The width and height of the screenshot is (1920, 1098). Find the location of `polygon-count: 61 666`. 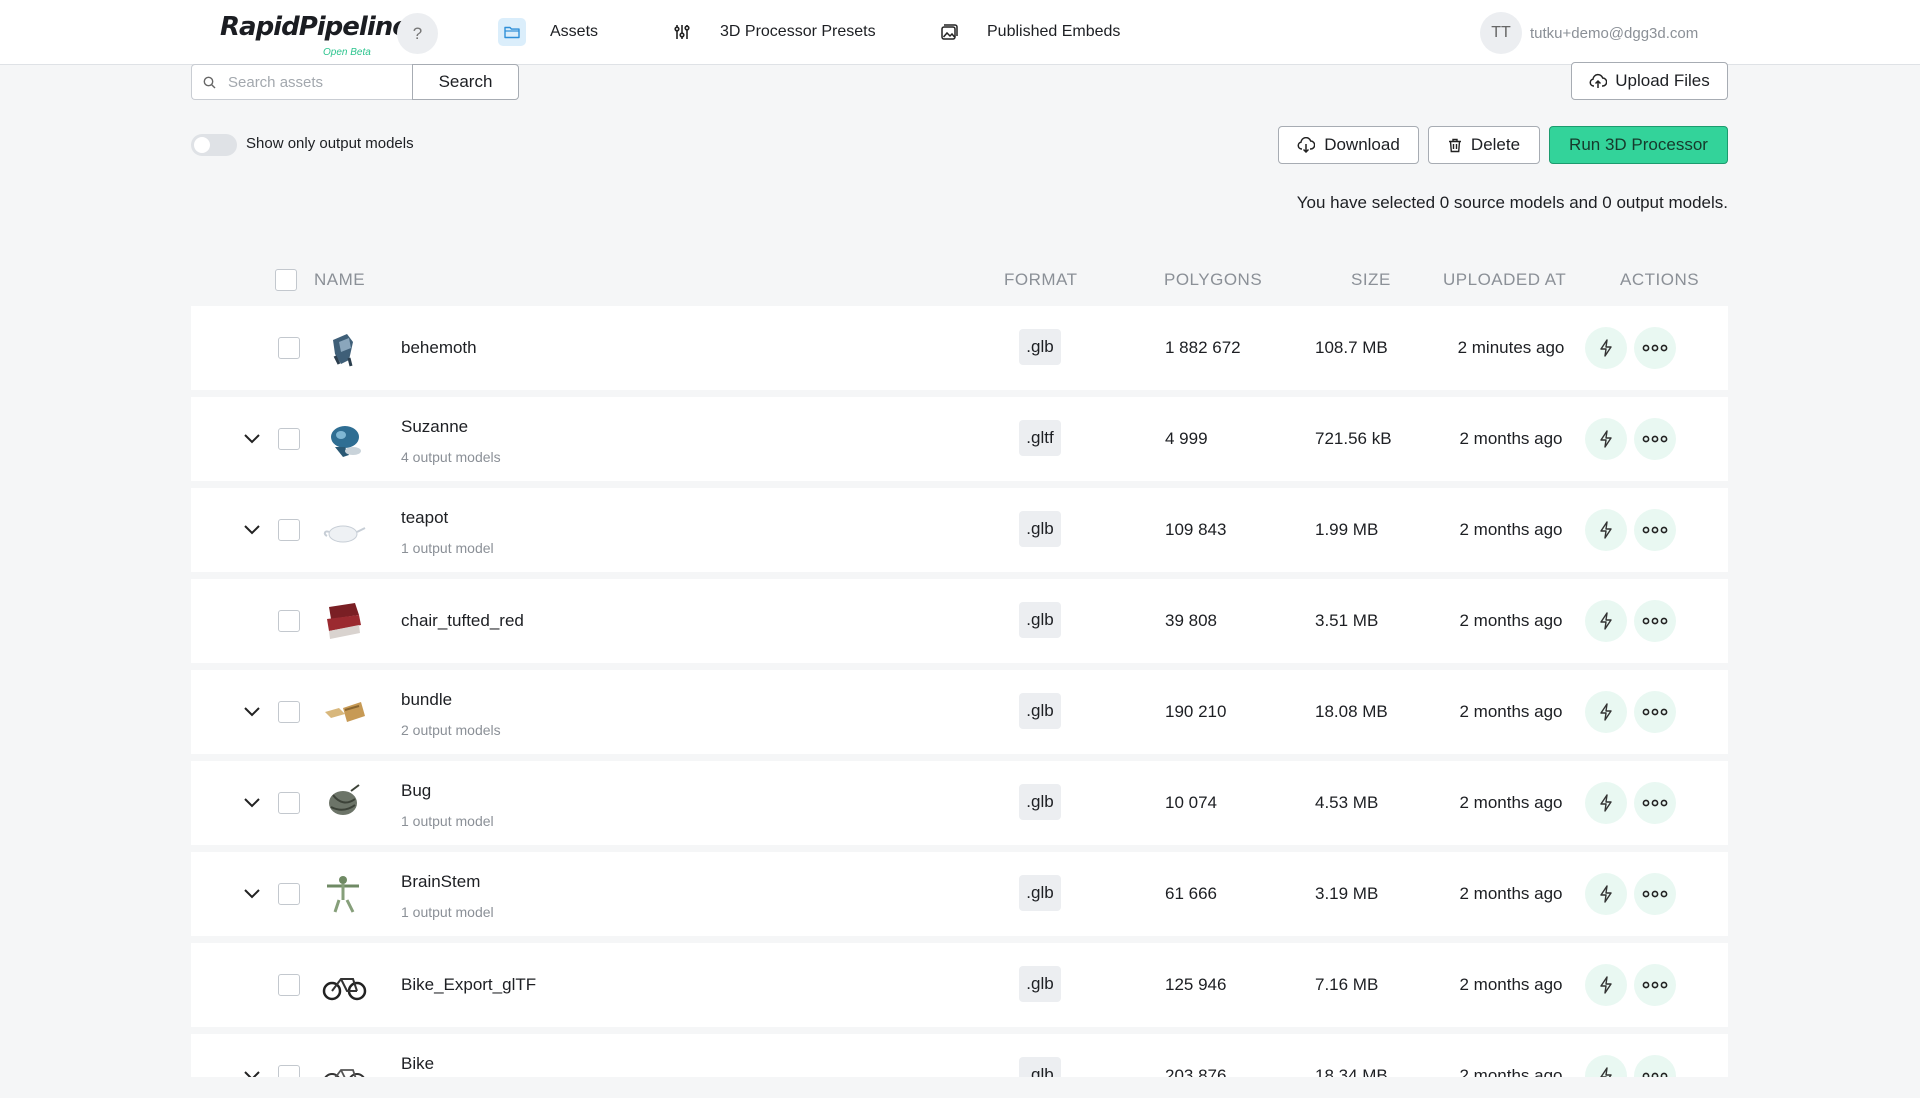

polygon-count: 61 666 is located at coordinates (1191, 893).